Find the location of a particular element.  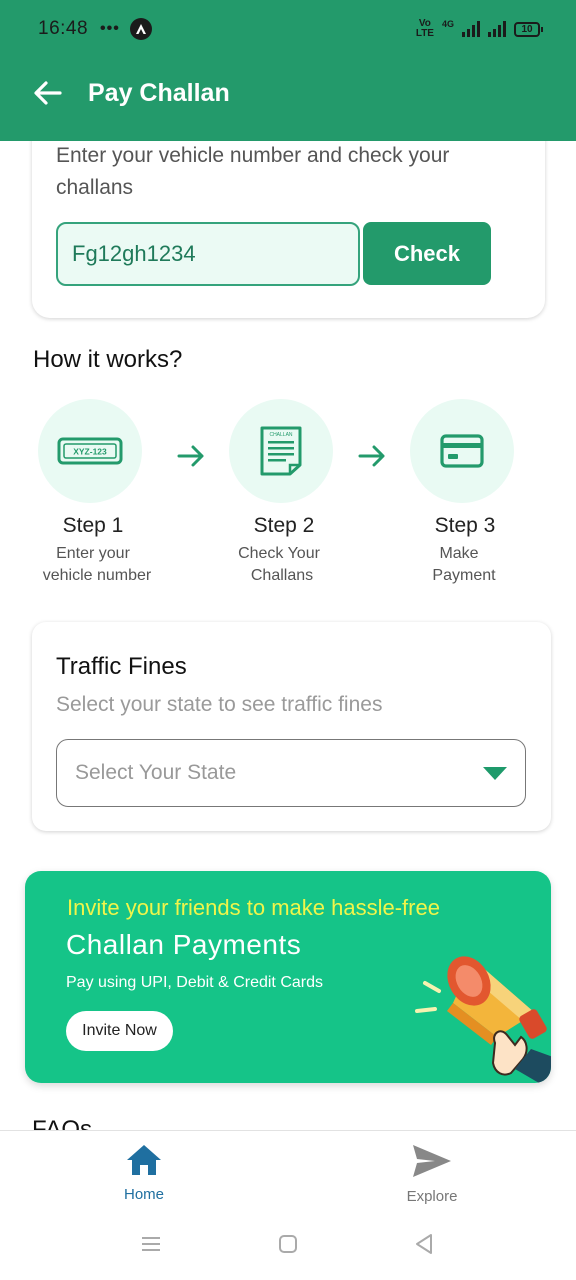

step-2-desc-line2: Challans is located at coordinates (282, 575).